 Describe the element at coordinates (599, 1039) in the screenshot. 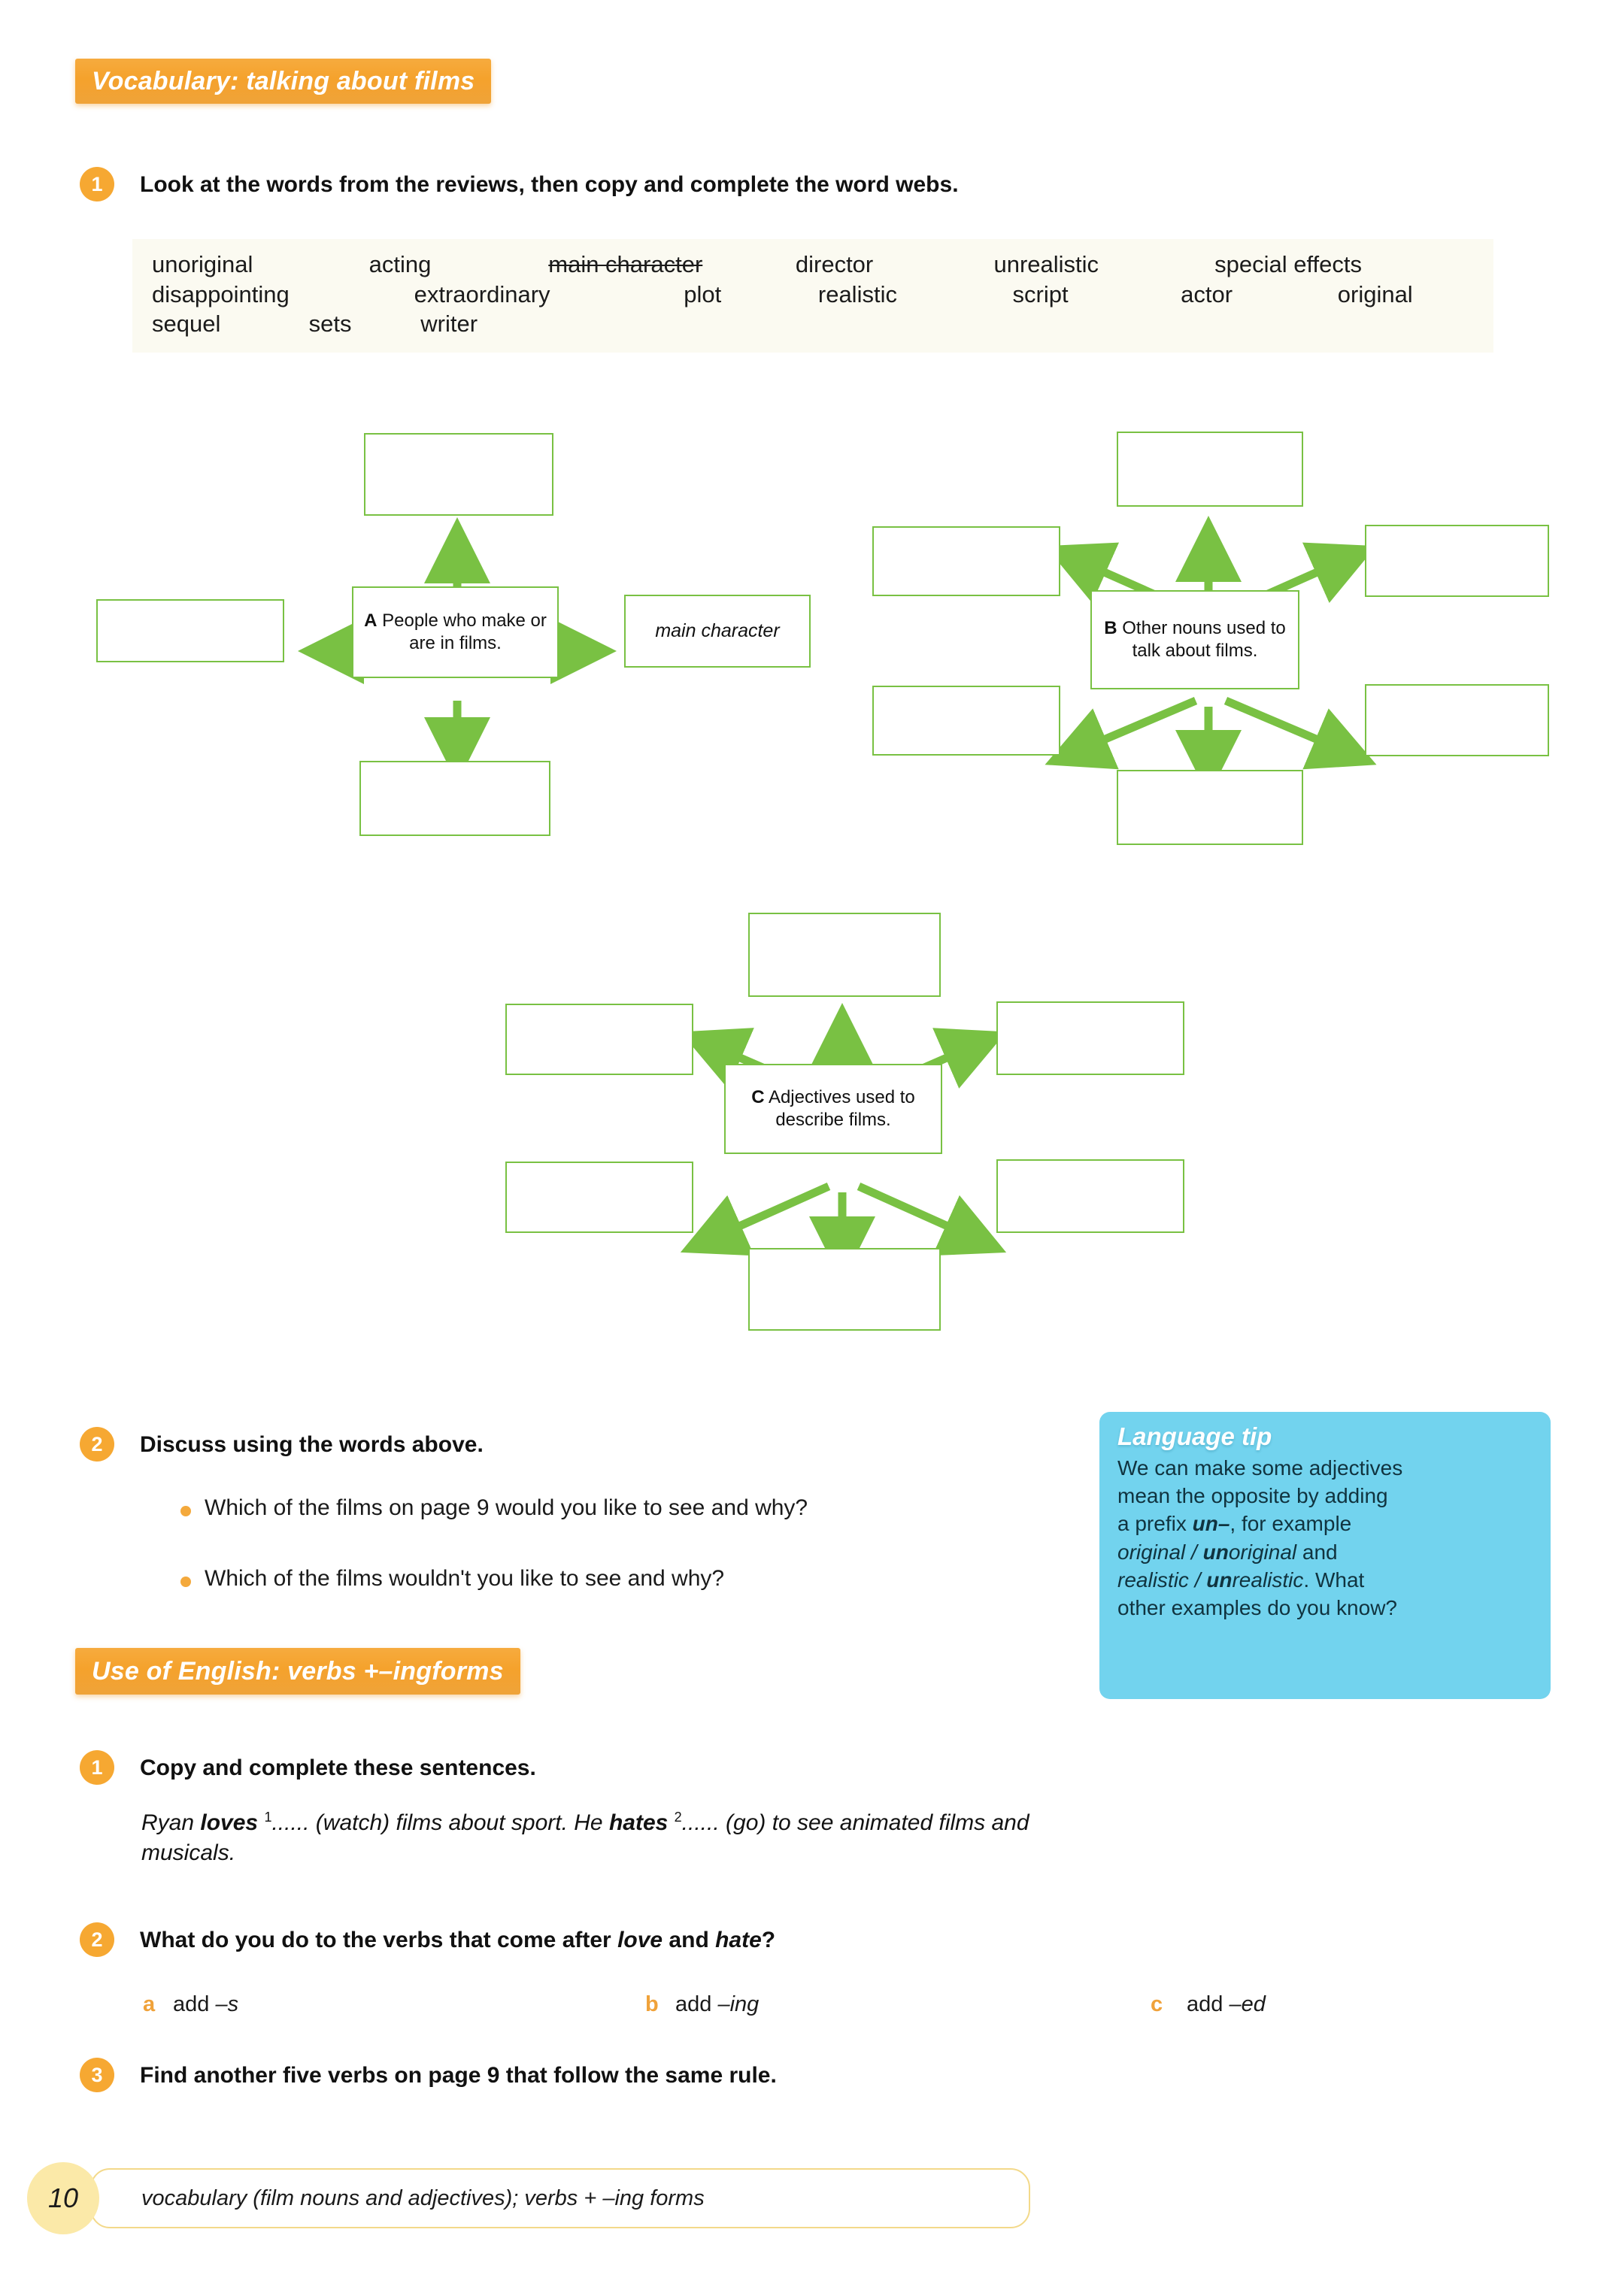

I see `web-c-box-upper-left` at that location.